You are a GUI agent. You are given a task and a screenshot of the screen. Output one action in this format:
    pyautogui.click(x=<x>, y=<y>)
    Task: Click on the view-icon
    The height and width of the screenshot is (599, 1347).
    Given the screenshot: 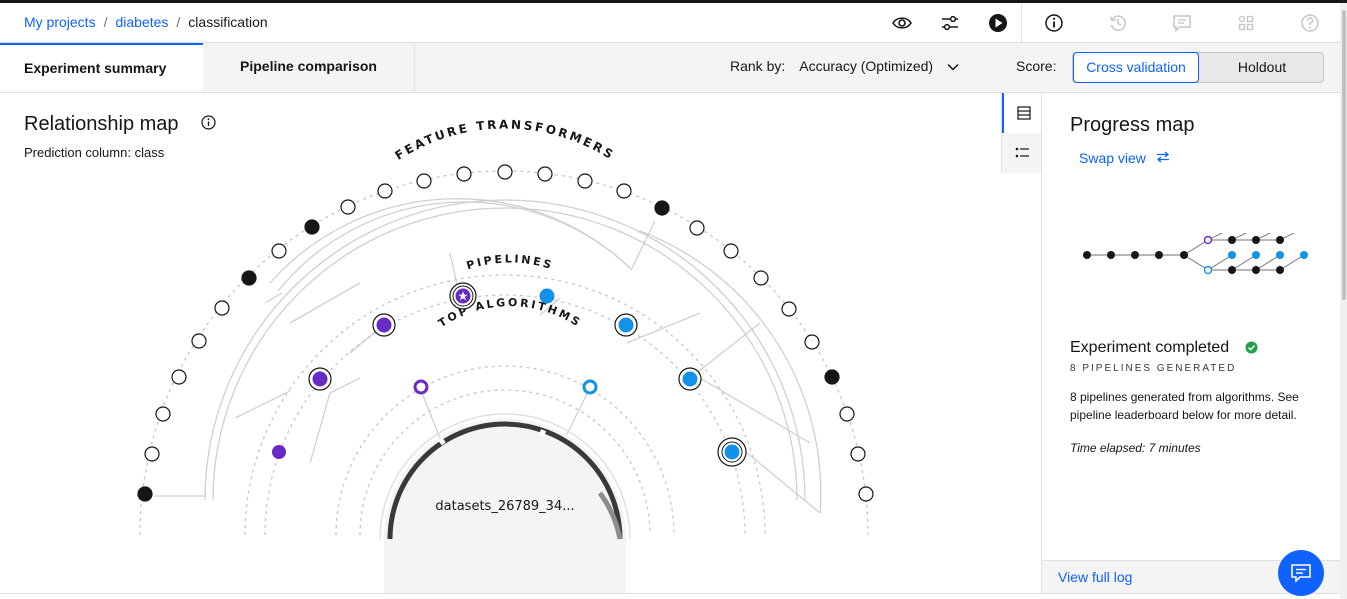 What is the action you would take?
    pyautogui.click(x=902, y=23)
    